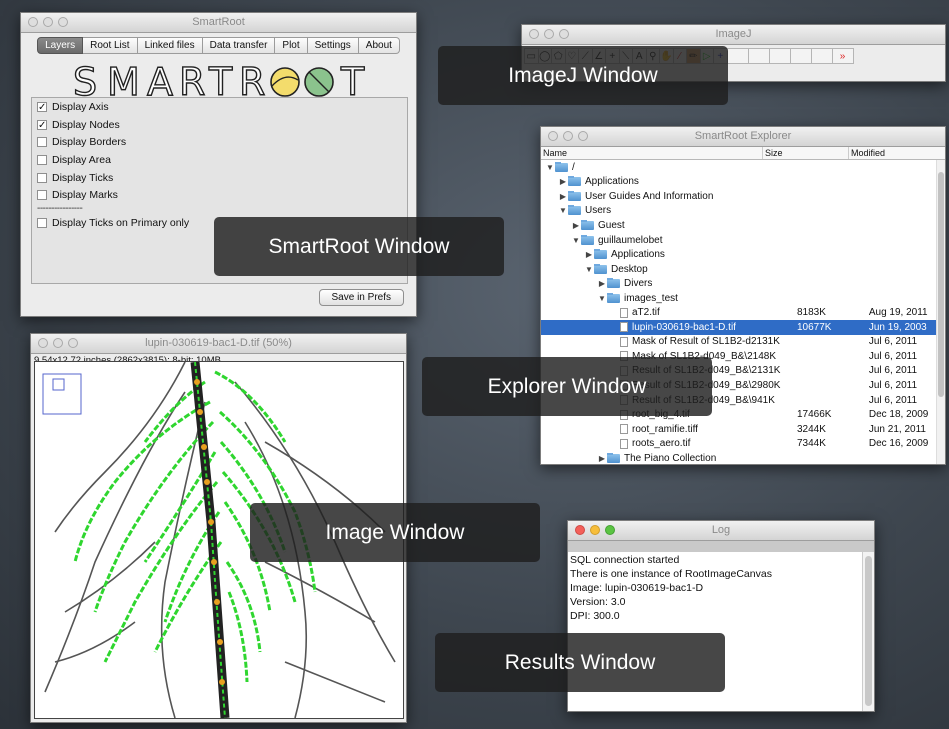 This screenshot has height=729, width=949. Describe the element at coordinates (58, 384) in the screenshot. I see `navigator-view` at that location.